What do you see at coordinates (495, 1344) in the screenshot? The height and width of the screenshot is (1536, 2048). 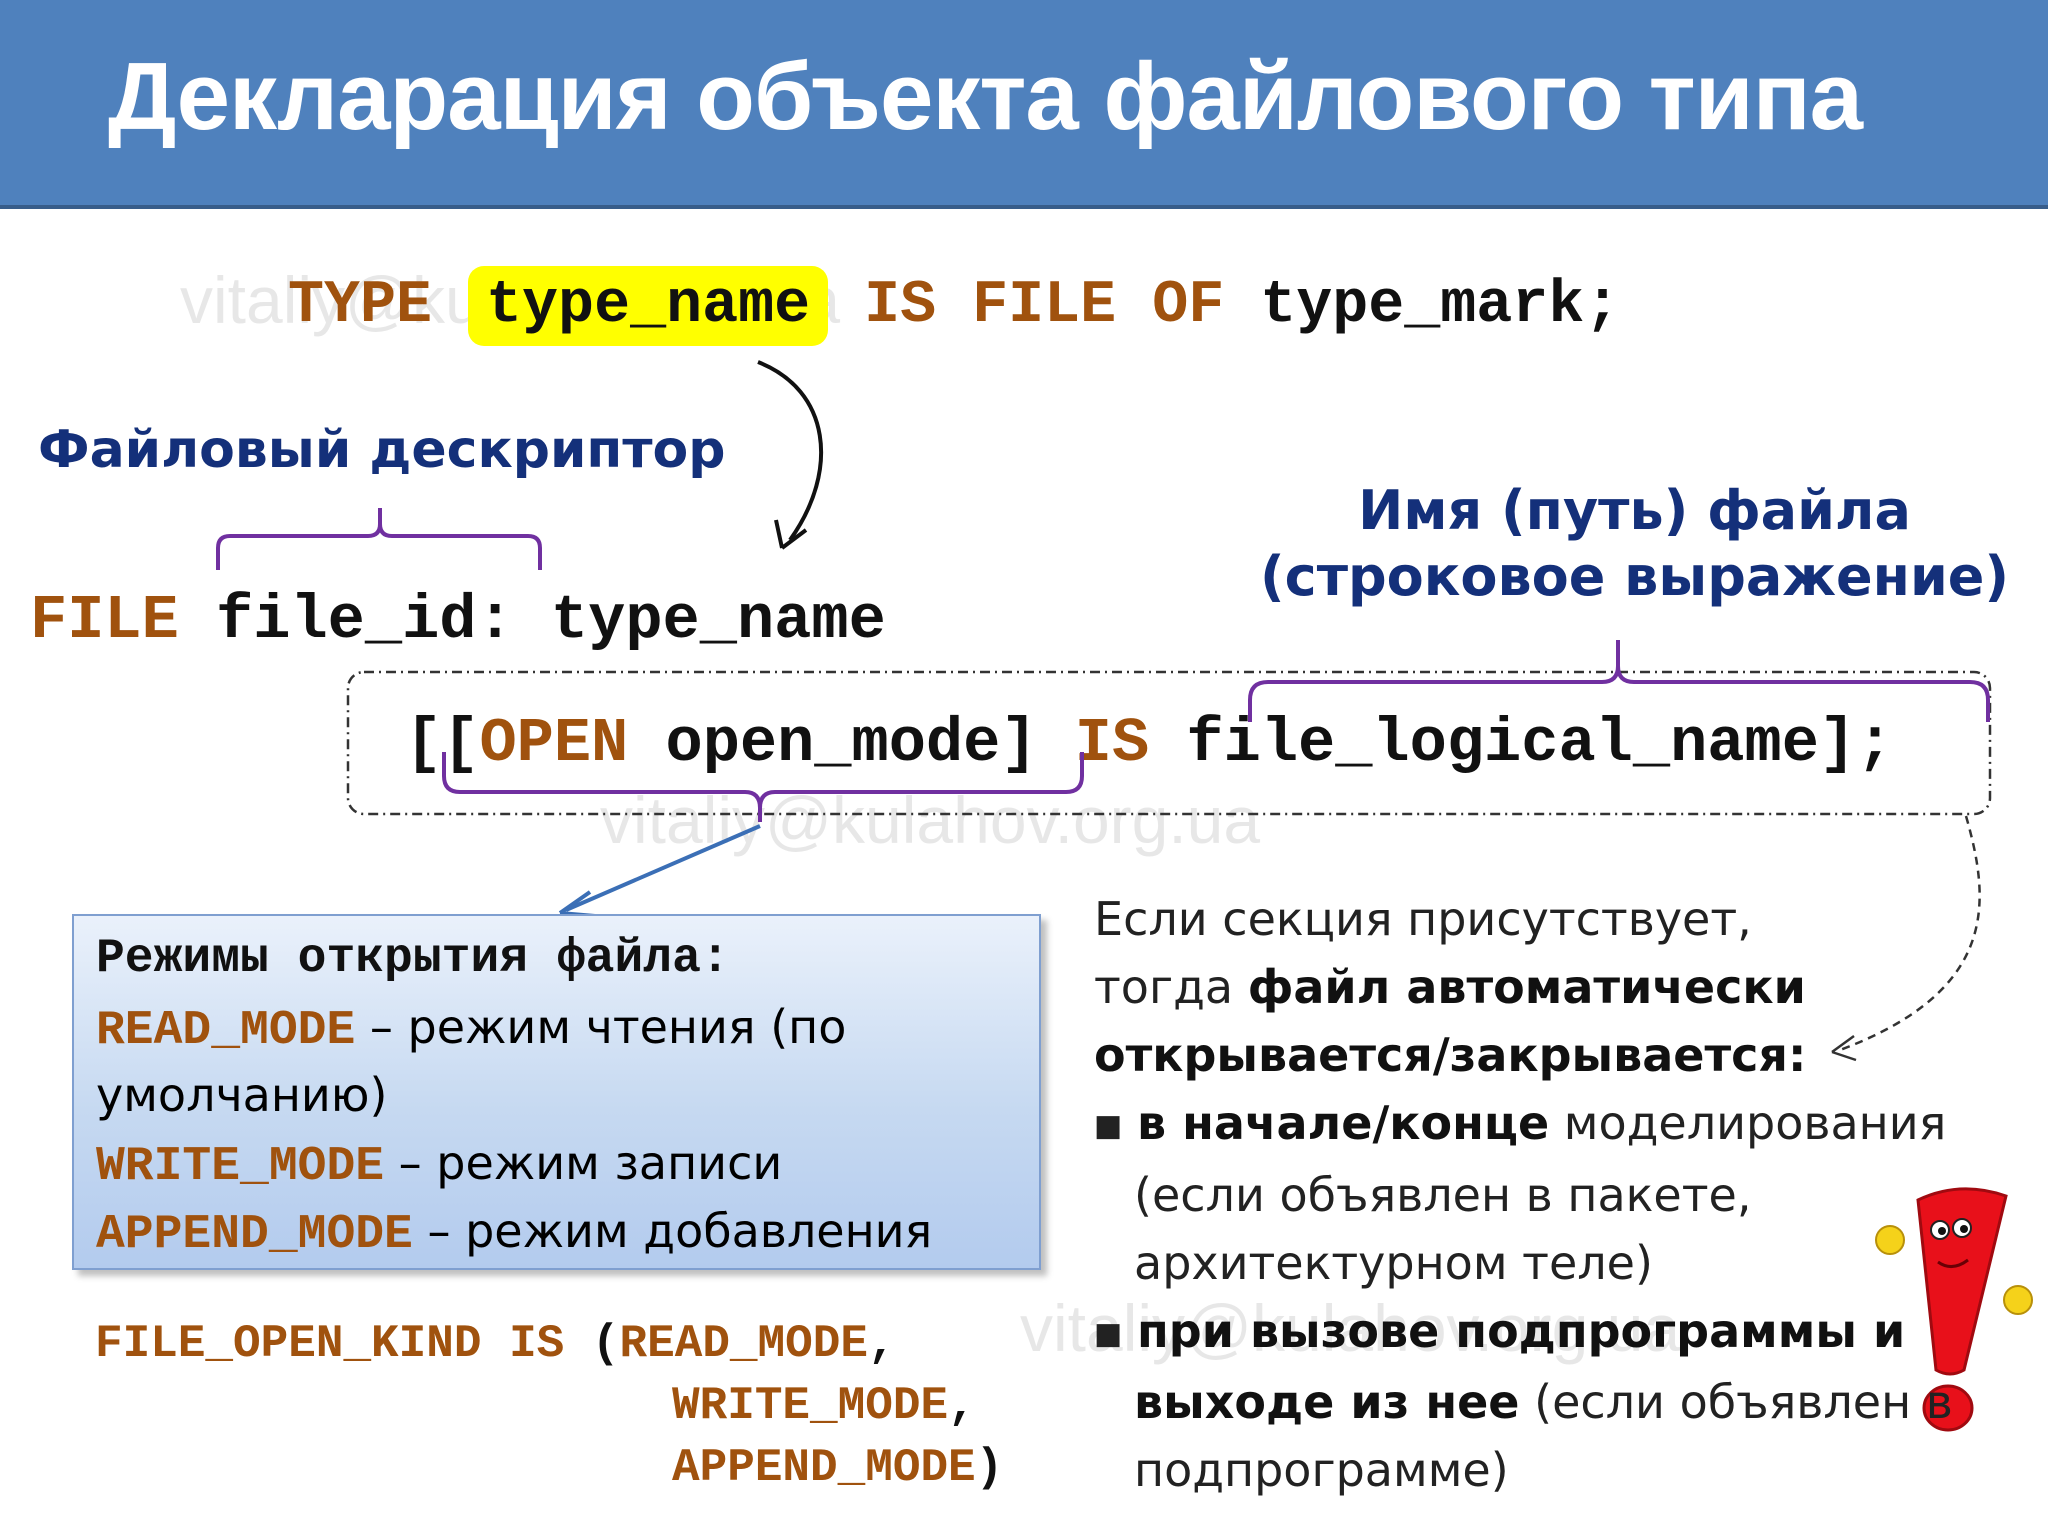 I see `file-open-kind-line: FILE_OPEN_KIND IS (READ_MODE,` at bounding box center [495, 1344].